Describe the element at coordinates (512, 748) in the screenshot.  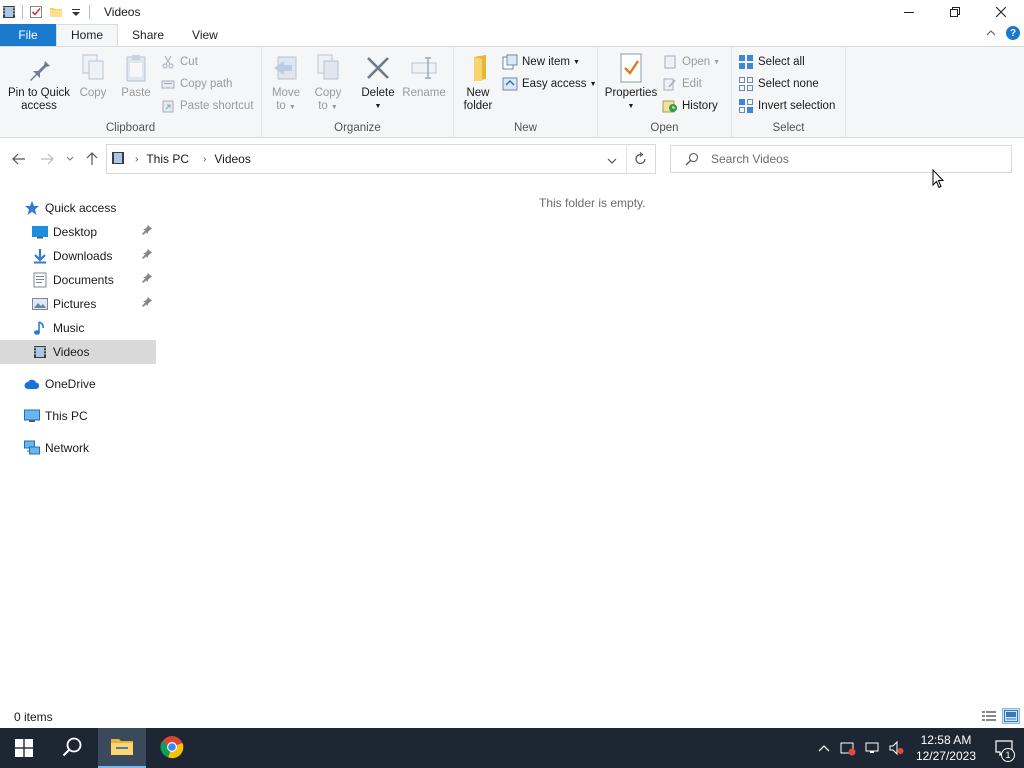
I see `taskbar: 12:58 AM 12/27/2023 1` at that location.